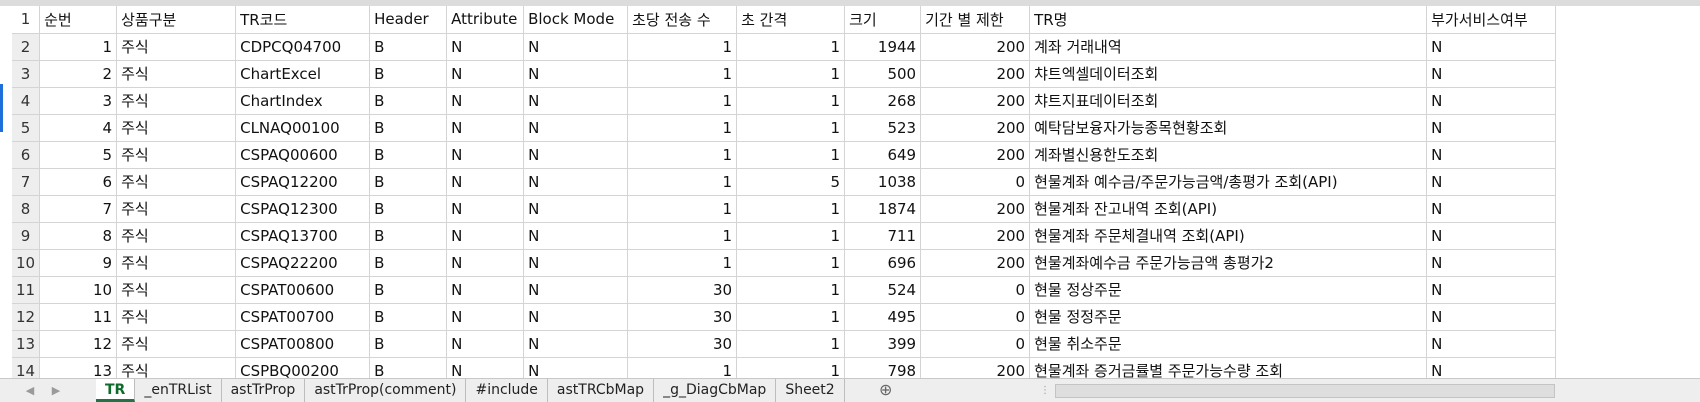 The image size is (1700, 402). Describe the element at coordinates (303, 74) in the screenshot. I see `table-cell: ChartExcel` at that location.